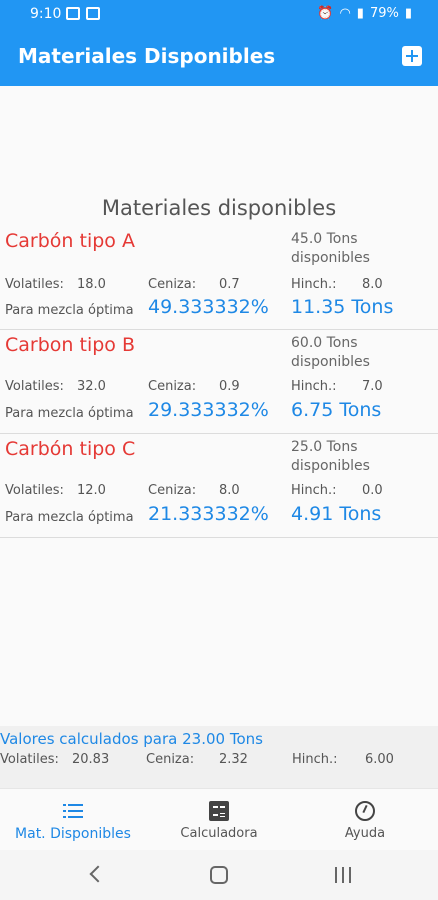 This screenshot has height=900, width=438. What do you see at coordinates (229, 490) in the screenshot?
I see `ceniza-value: 8.0` at bounding box center [229, 490].